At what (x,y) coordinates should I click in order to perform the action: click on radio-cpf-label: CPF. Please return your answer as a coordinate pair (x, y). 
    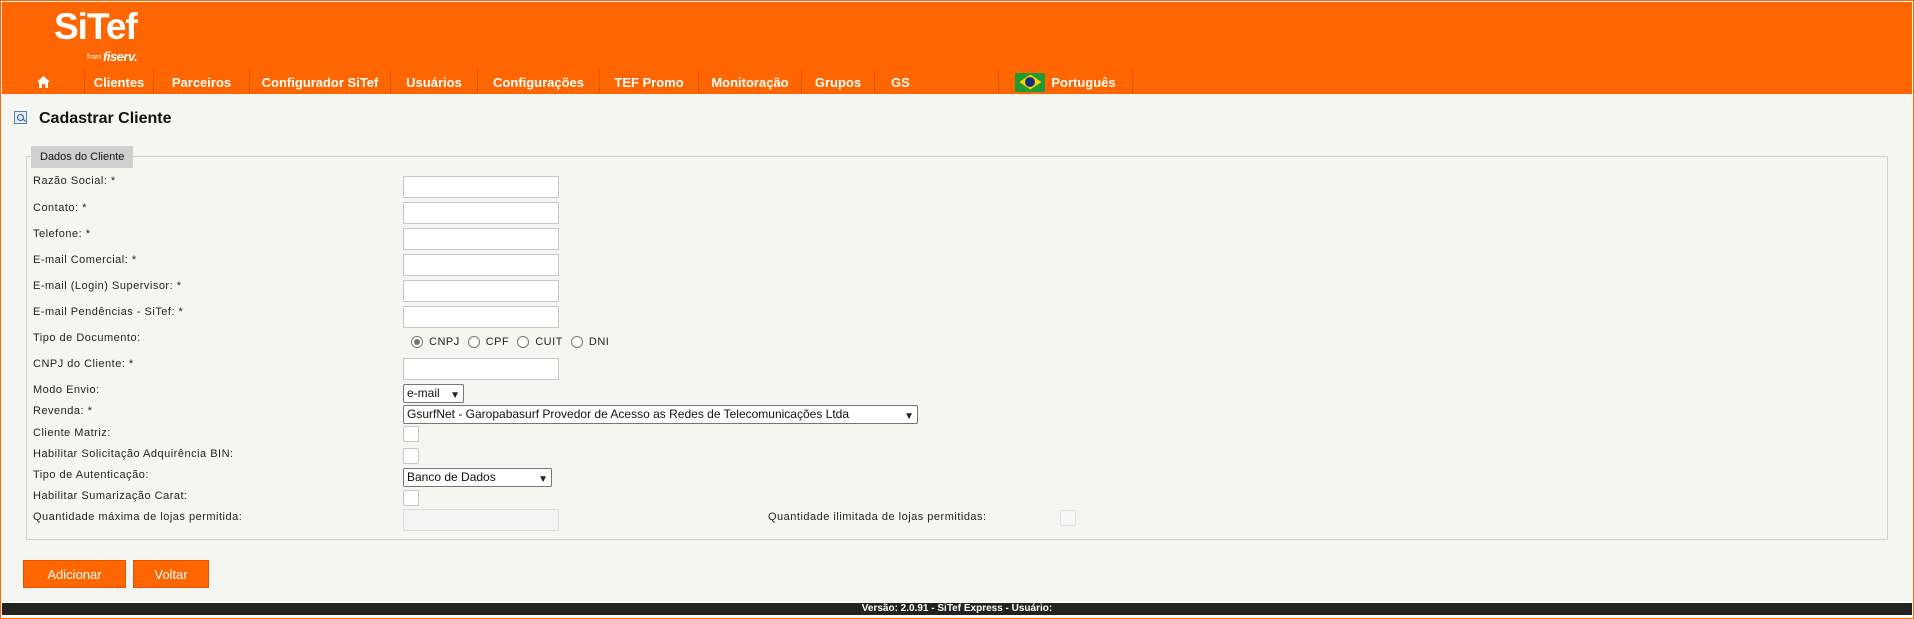
    Looking at the image, I should click on (497, 342).